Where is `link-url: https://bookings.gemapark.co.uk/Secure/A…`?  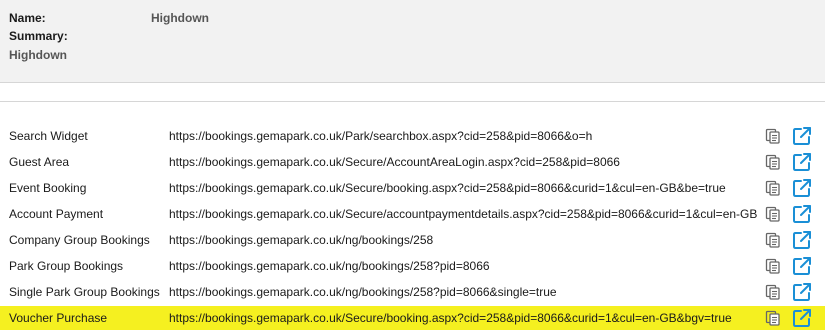 link-url: https://bookings.gemapark.co.uk/Secure/A… is located at coordinates (463, 162).